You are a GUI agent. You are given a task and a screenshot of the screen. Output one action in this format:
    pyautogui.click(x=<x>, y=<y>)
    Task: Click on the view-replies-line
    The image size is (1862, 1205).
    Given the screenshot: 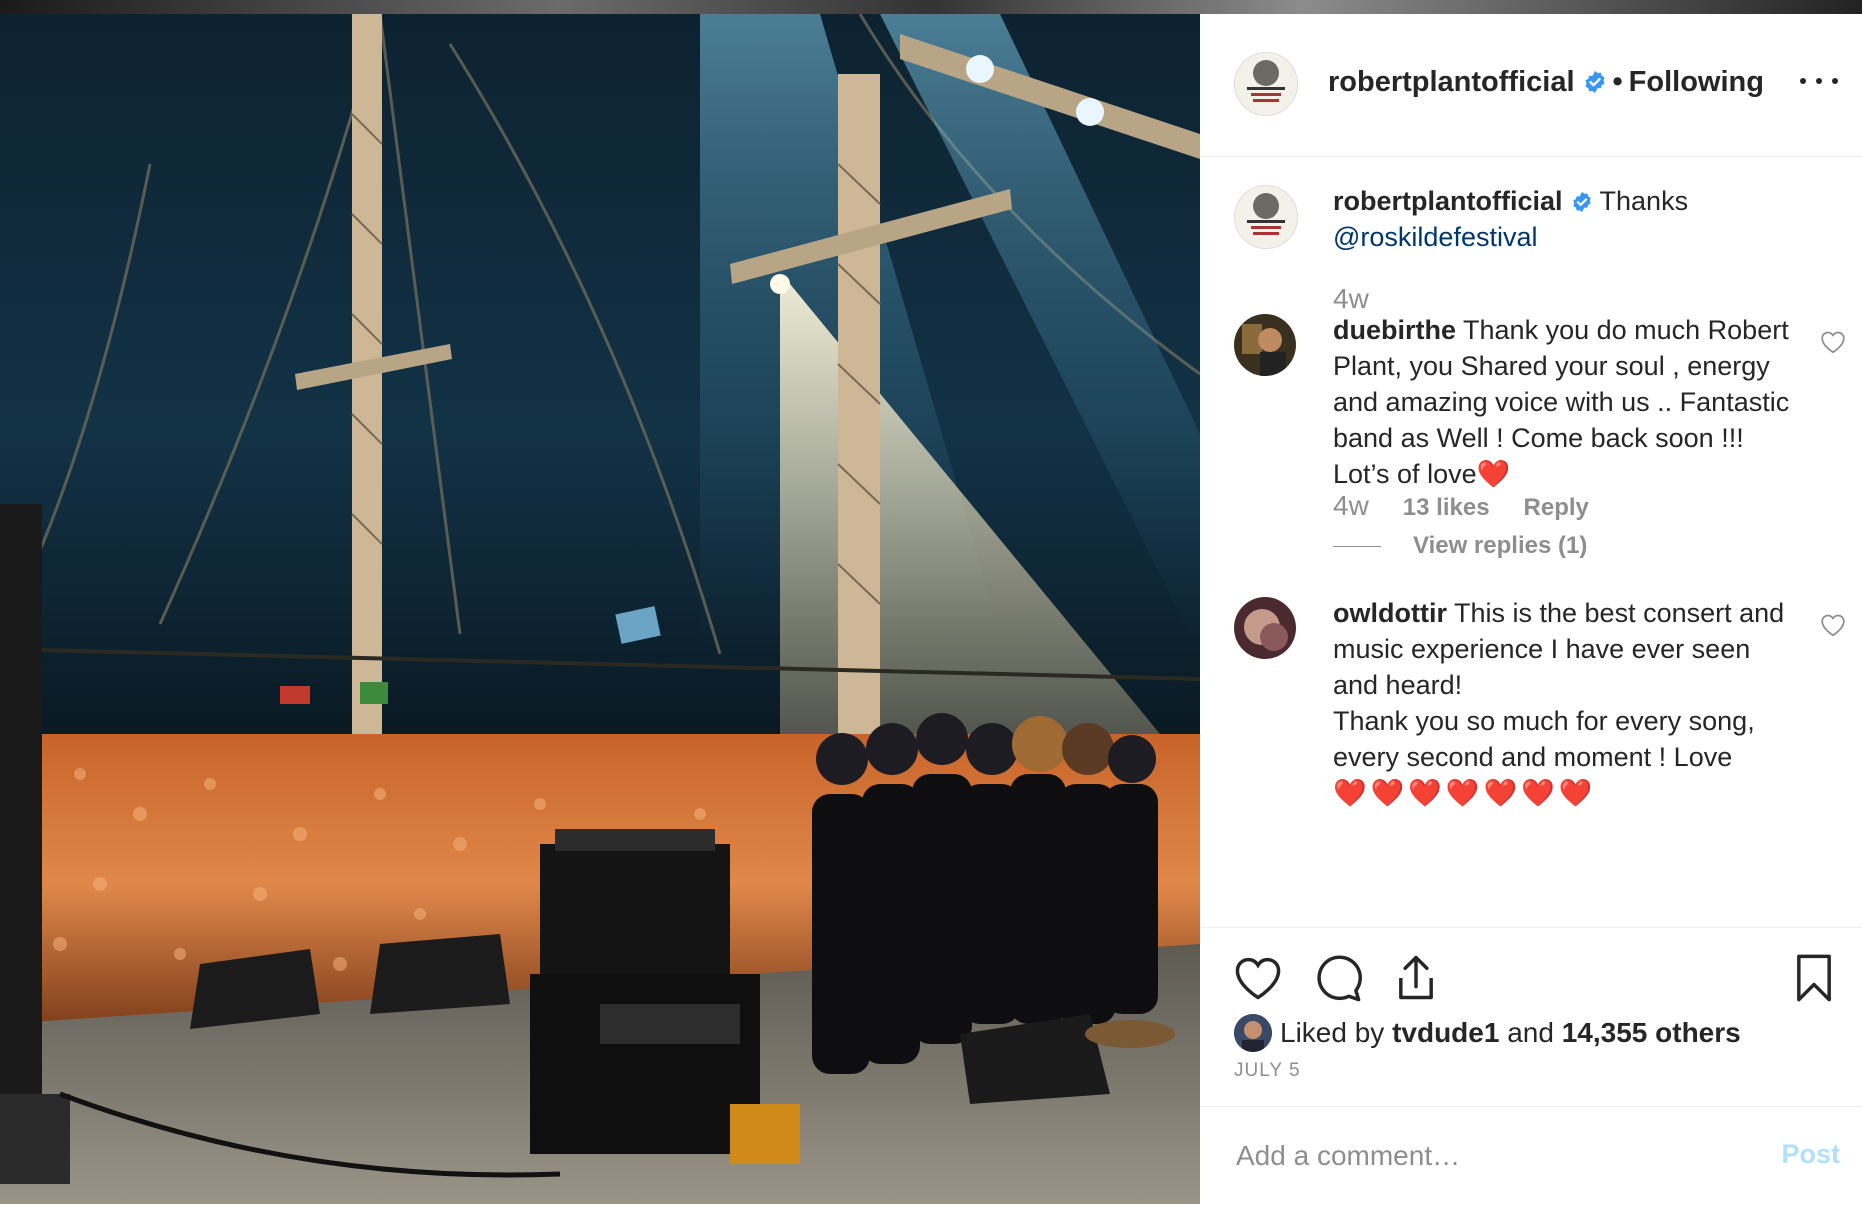 What is the action you would take?
    pyautogui.click(x=1357, y=546)
    